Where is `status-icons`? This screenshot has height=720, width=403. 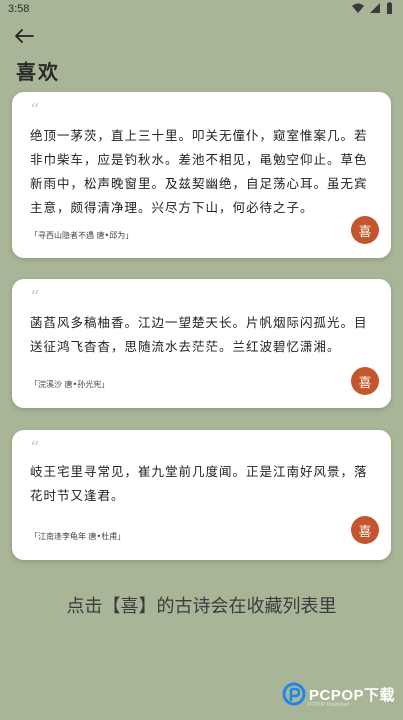
status-icons is located at coordinates (372, 8).